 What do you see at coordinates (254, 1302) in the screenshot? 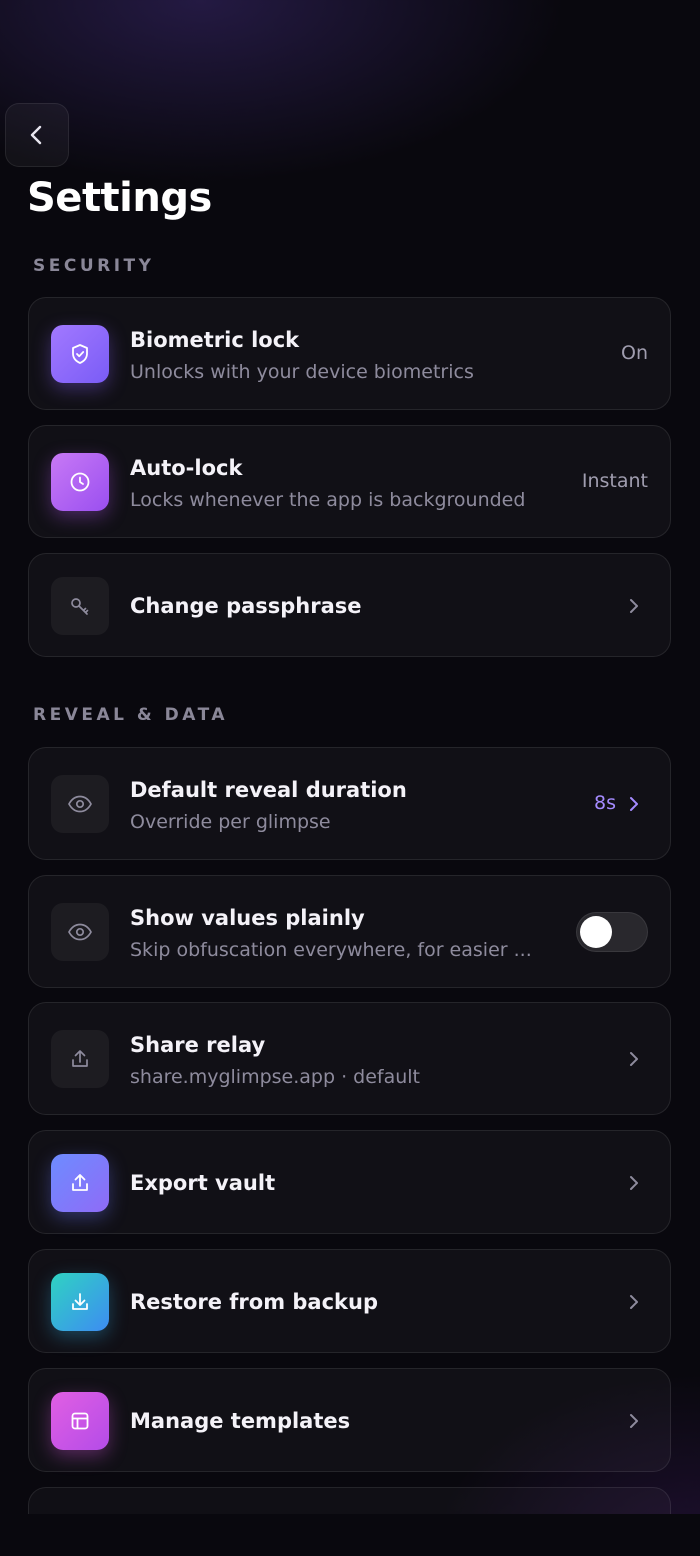
I see `restore-backup-title: Restore from backup` at bounding box center [254, 1302].